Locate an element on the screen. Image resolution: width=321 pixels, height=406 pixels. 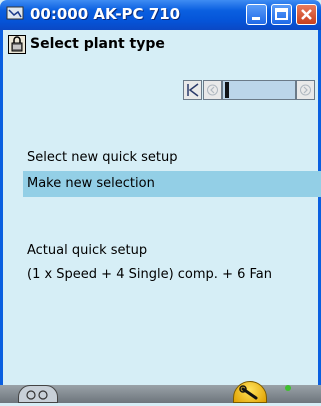
first-page-button is located at coordinates (192, 90).